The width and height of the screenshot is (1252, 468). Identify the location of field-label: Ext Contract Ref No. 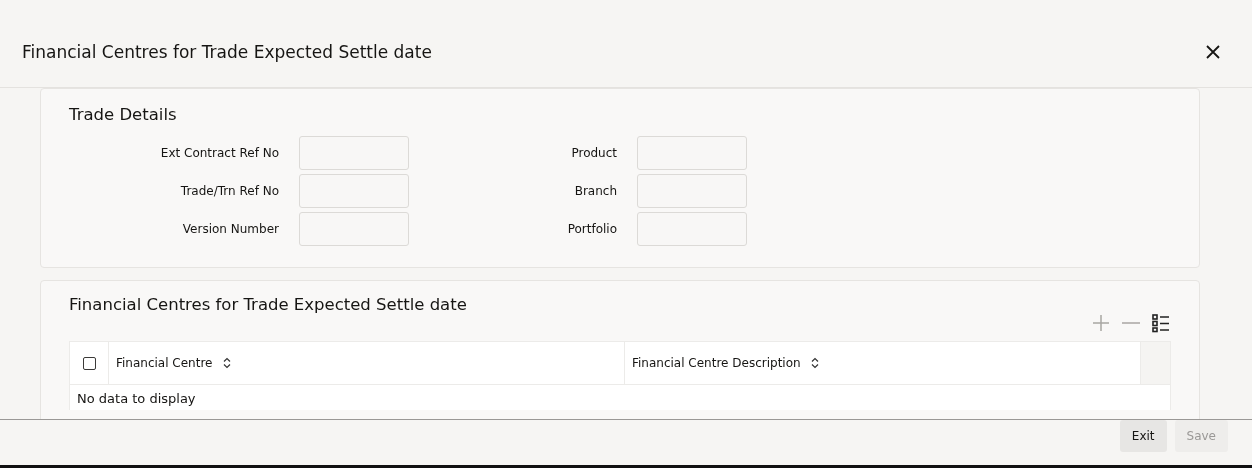
(219, 153).